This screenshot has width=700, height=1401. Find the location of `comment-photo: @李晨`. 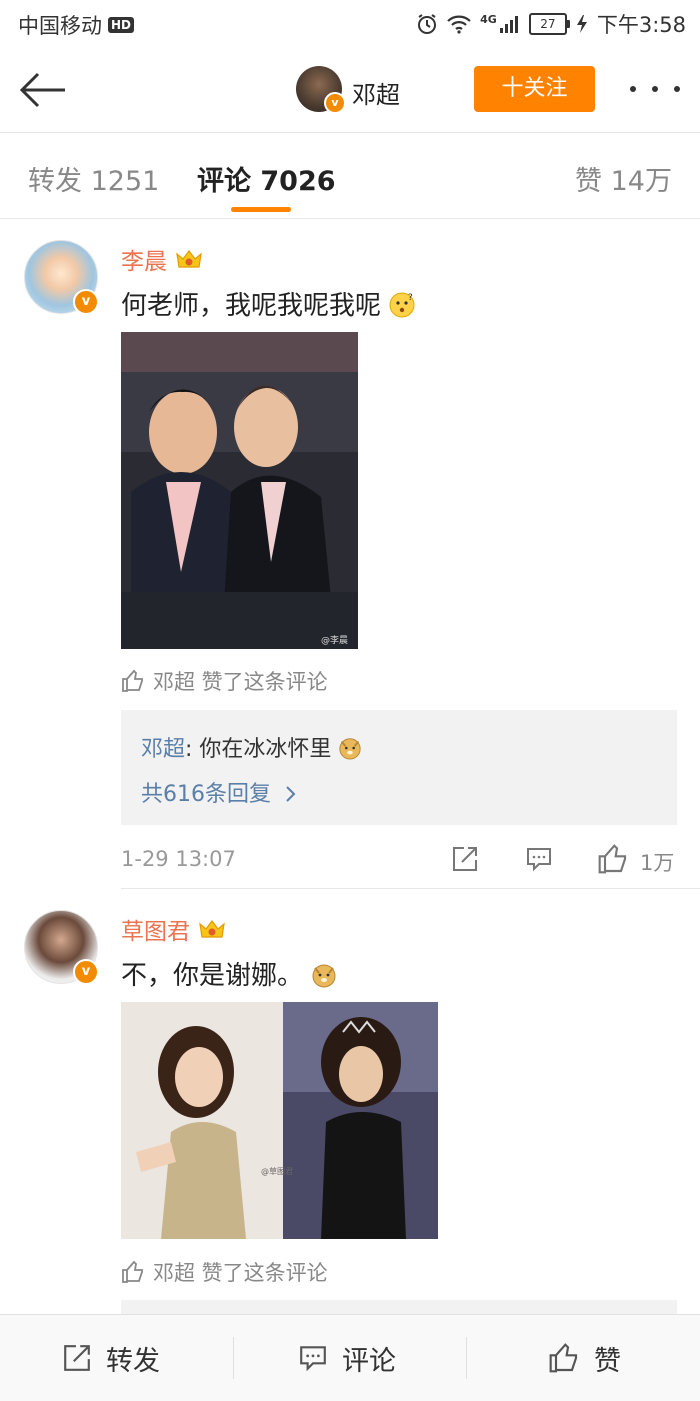

comment-photo: @李晨 is located at coordinates (239, 490).